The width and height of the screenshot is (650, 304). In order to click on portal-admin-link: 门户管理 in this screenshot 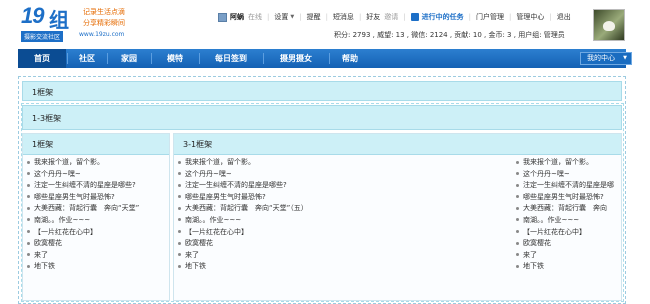, I will do `click(490, 17)`.